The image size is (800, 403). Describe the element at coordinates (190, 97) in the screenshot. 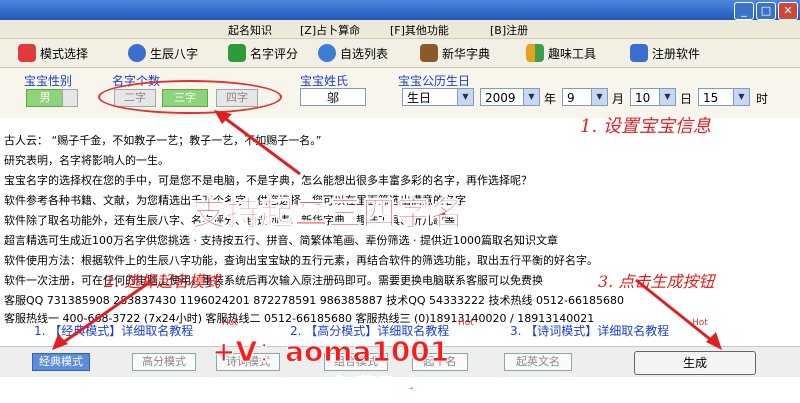

I see `annotation-circle` at that location.